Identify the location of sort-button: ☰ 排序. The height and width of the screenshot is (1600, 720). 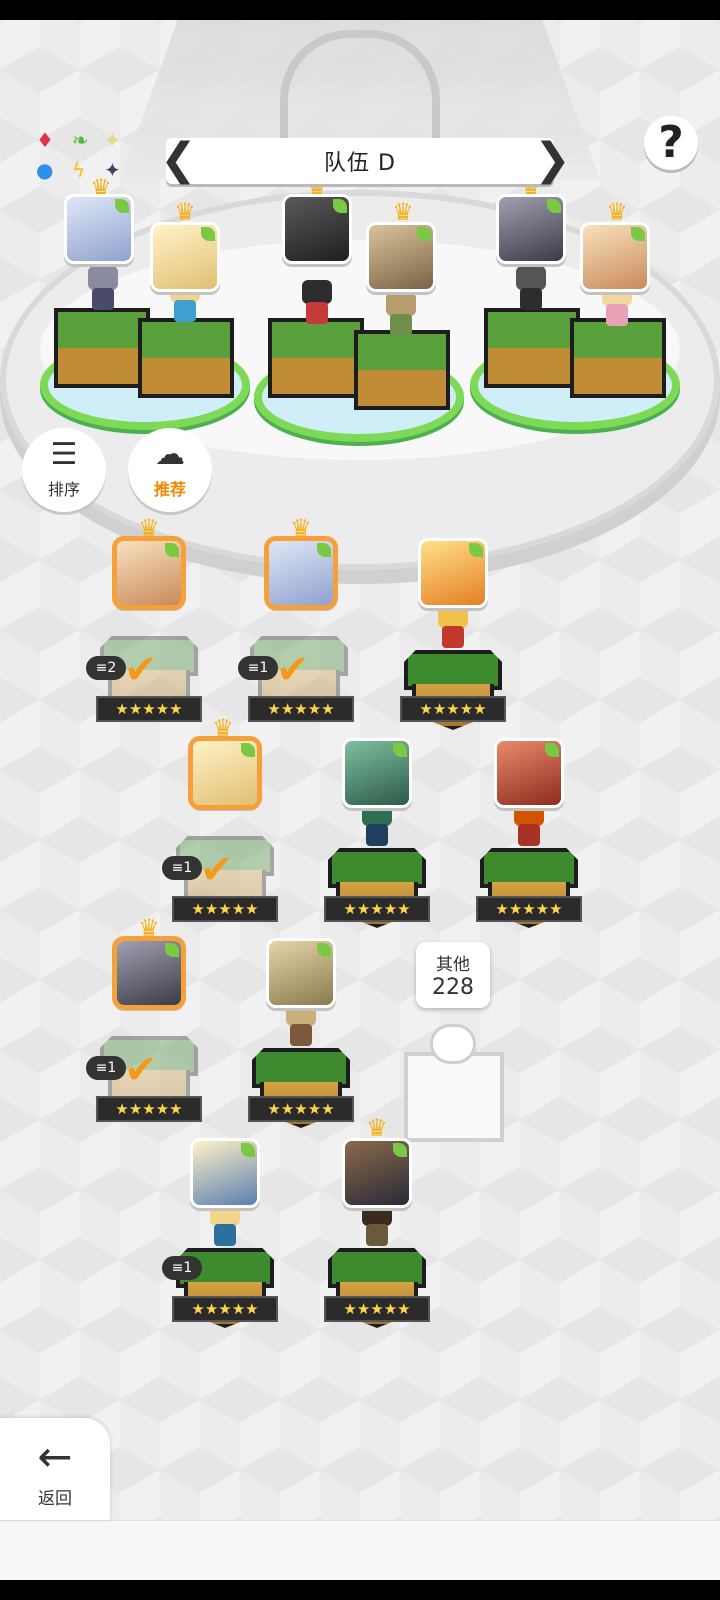
(64, 470).